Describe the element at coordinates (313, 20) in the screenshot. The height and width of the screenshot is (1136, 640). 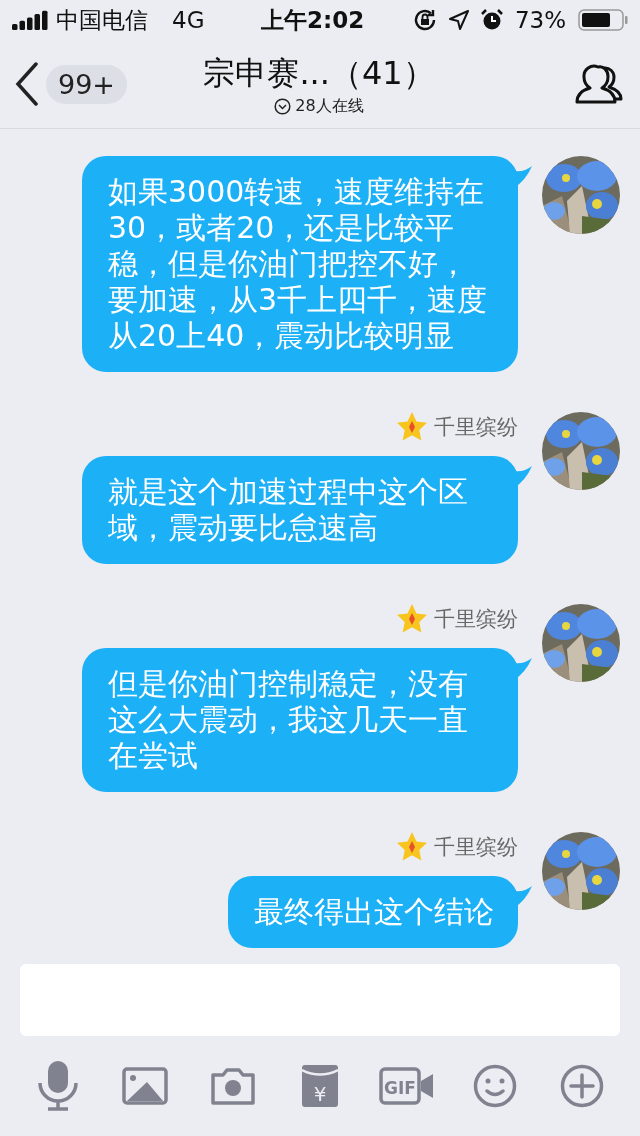
I see `clock-time: 上午2:02` at that location.